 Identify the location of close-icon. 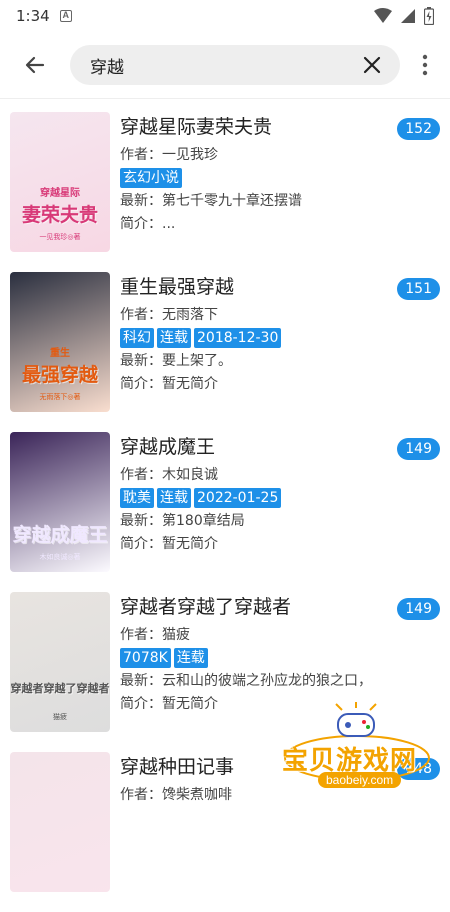
(372, 65).